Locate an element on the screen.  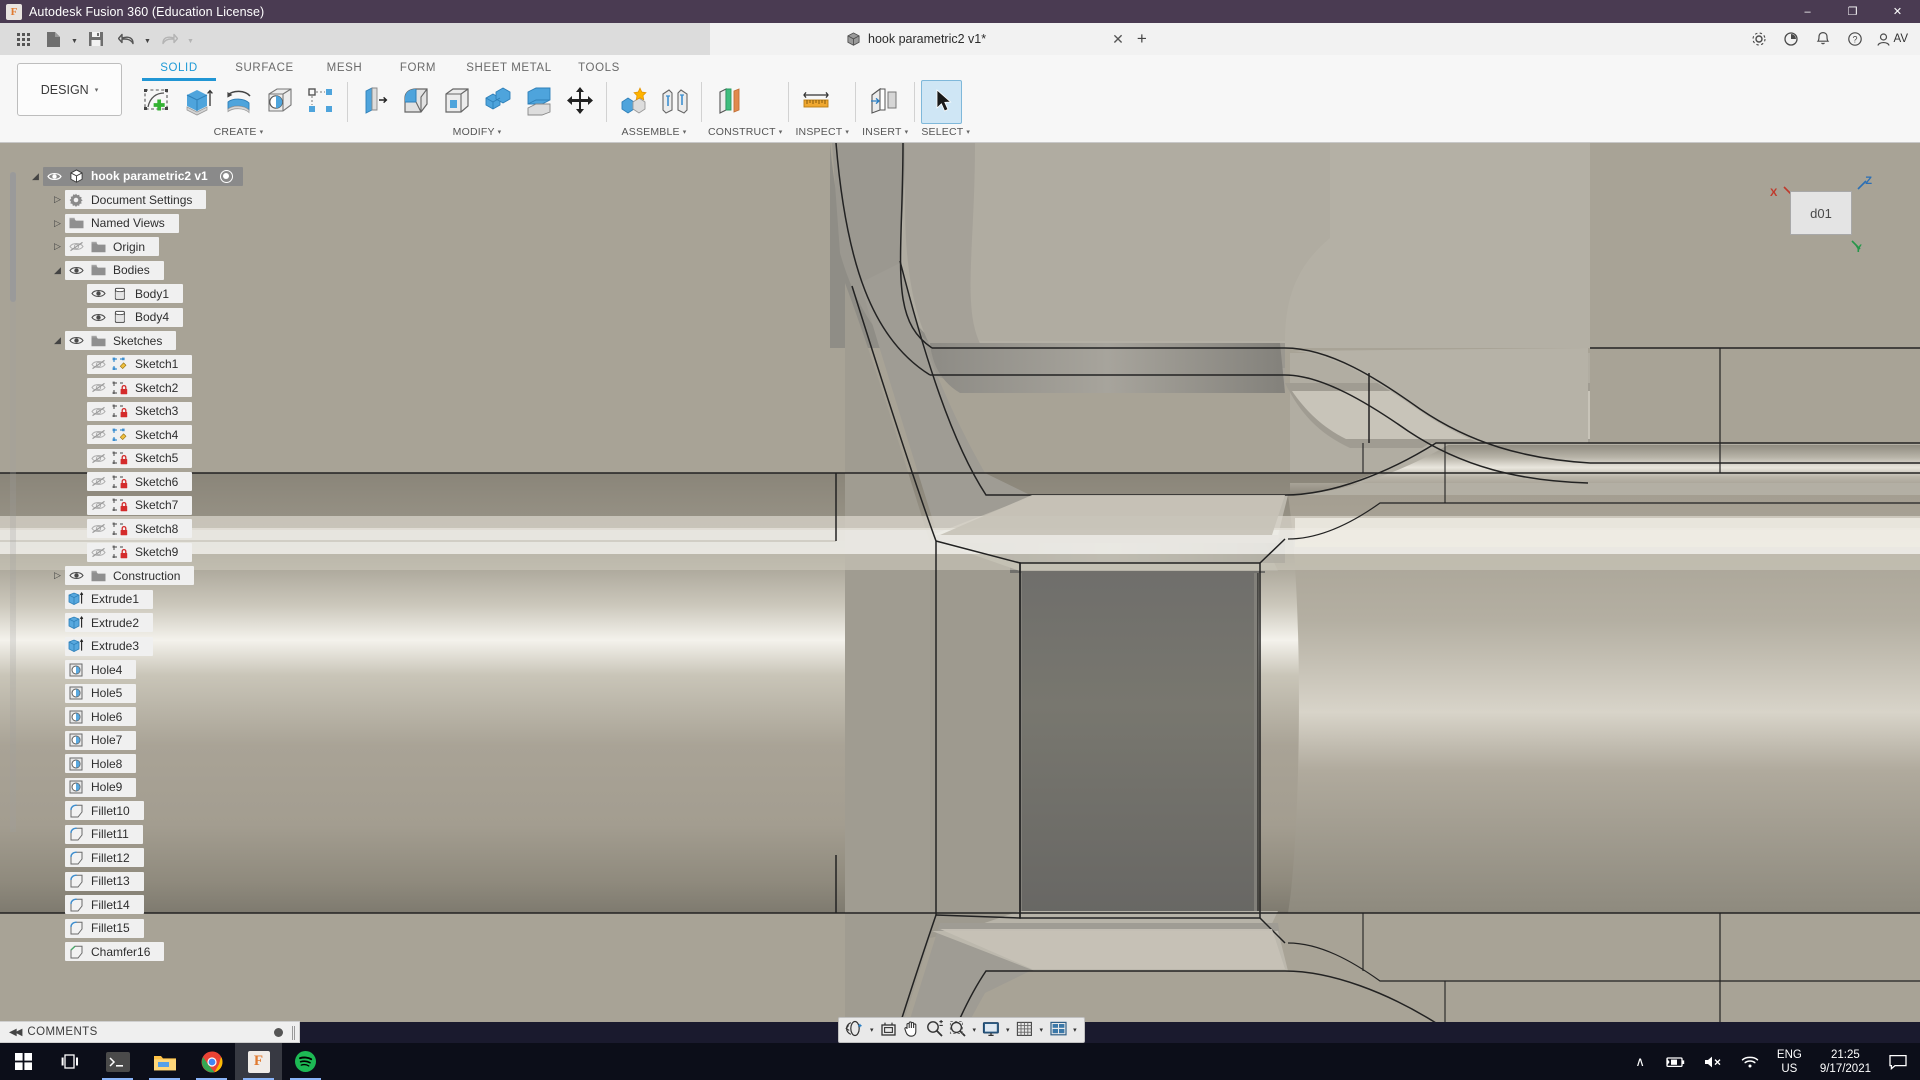
document-tab-close: ✕ is located at coordinates (1118, 39).